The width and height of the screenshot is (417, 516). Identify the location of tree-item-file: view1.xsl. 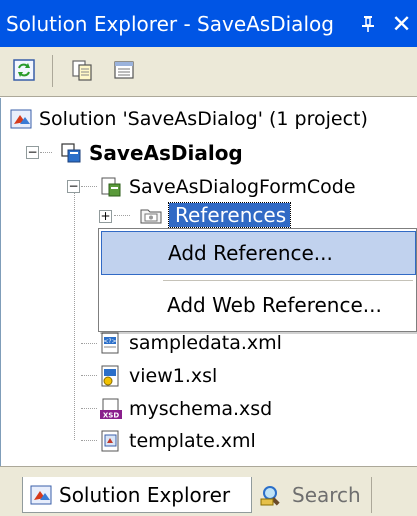
(158, 376).